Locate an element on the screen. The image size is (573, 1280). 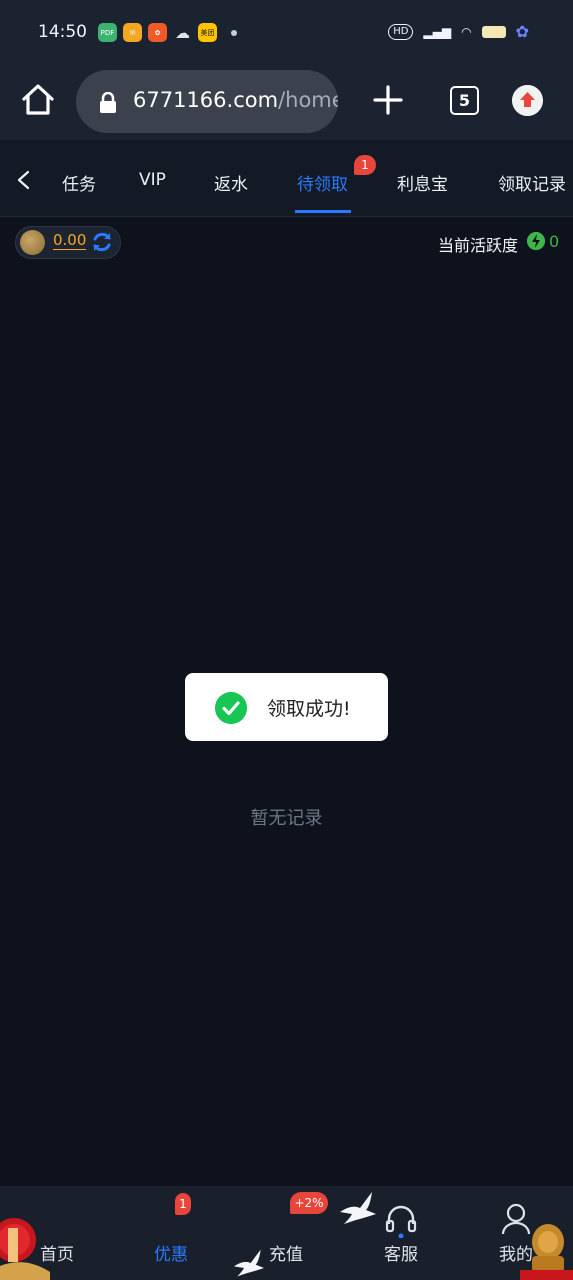
activity-value: 0 is located at coordinates (554, 241).